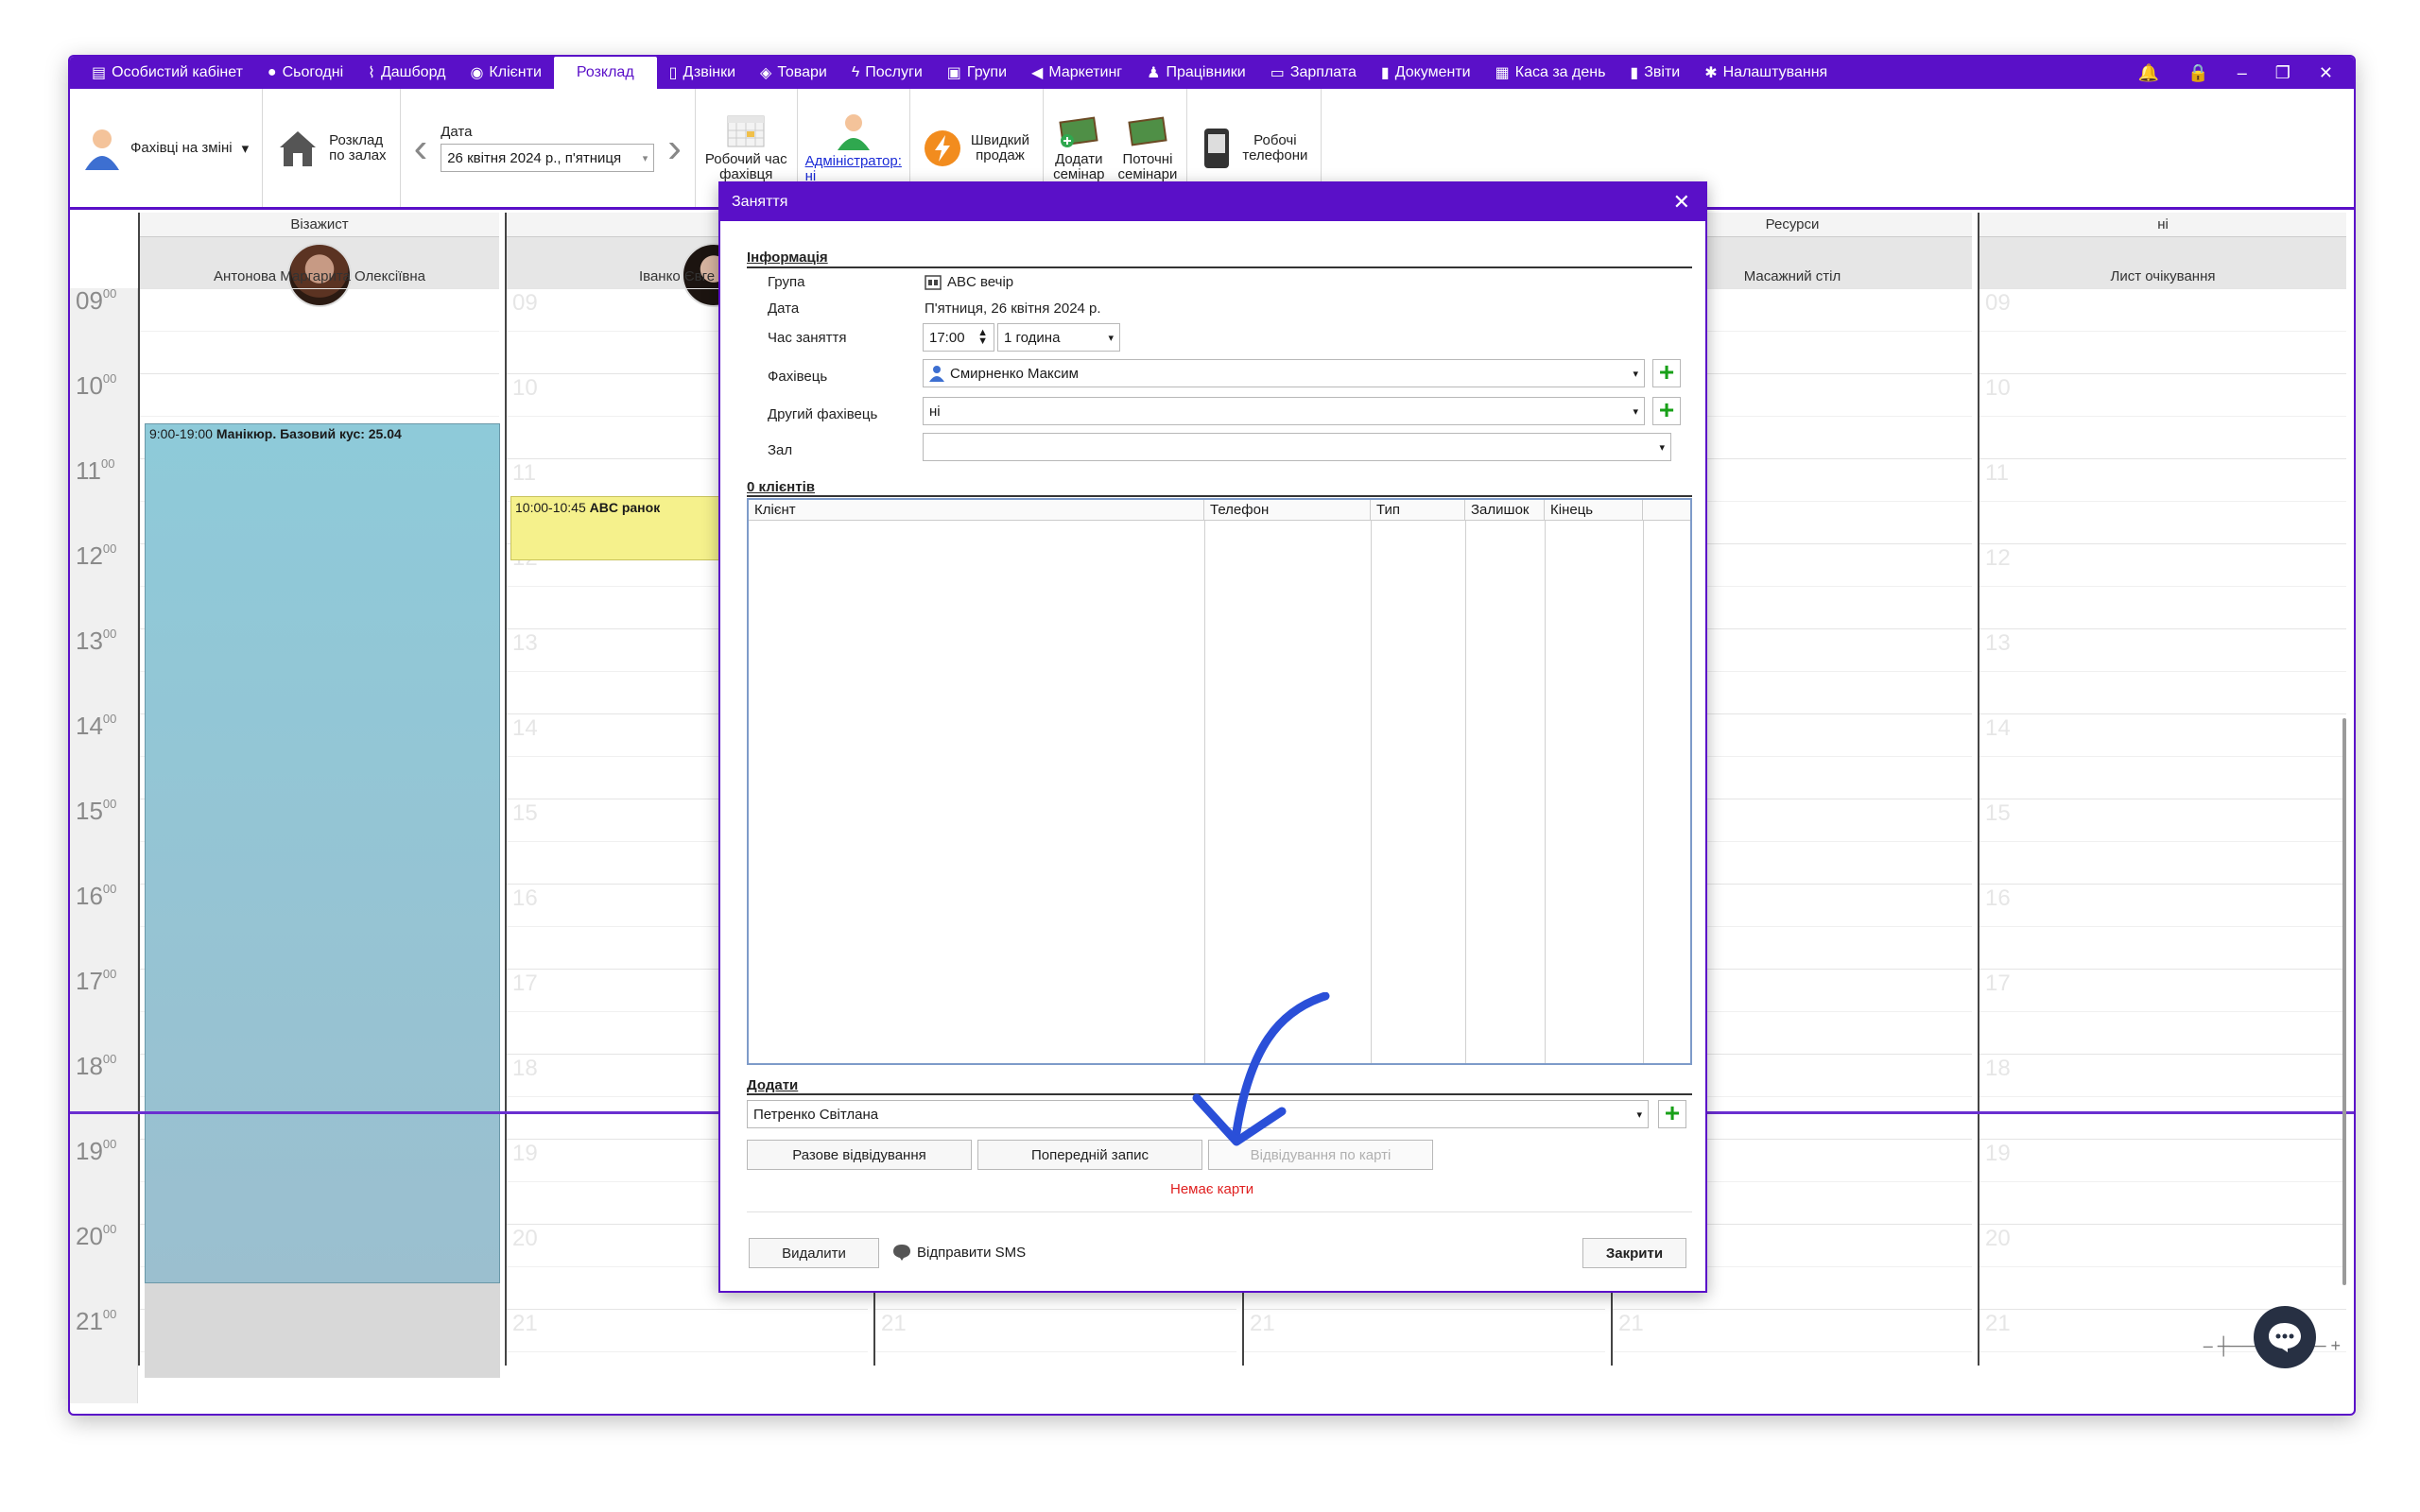 This screenshot has height=1512, width=2420. What do you see at coordinates (1711, 73) in the screenshot?
I see `gear-icon: ✱` at bounding box center [1711, 73].